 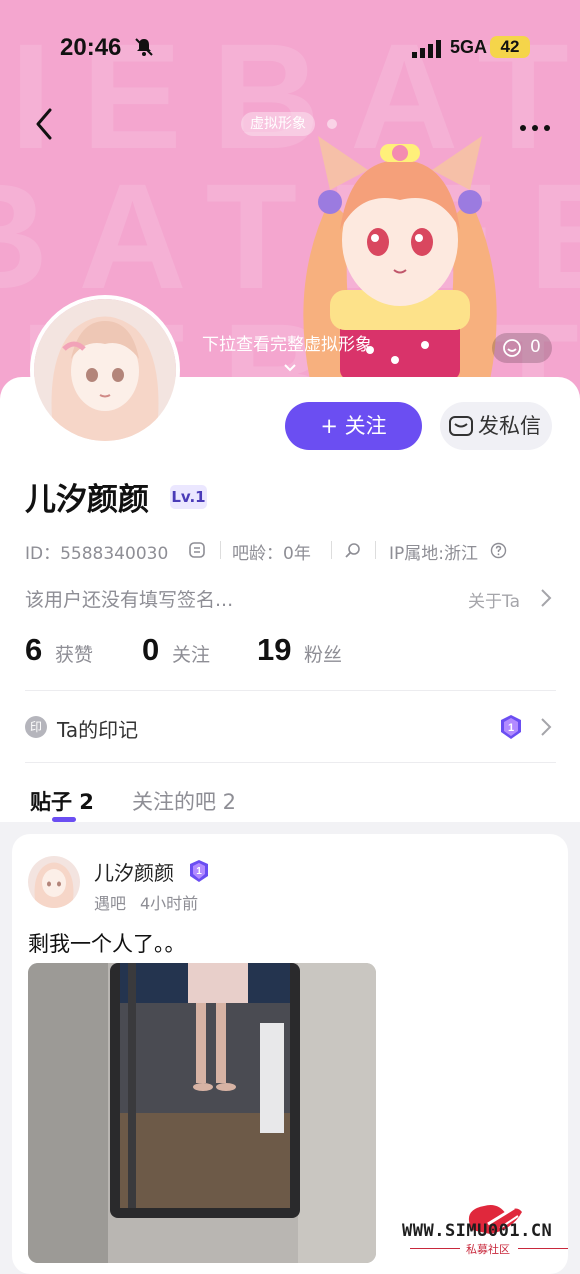 I want to click on level-badge: Lv.1, so click(x=188, y=497).